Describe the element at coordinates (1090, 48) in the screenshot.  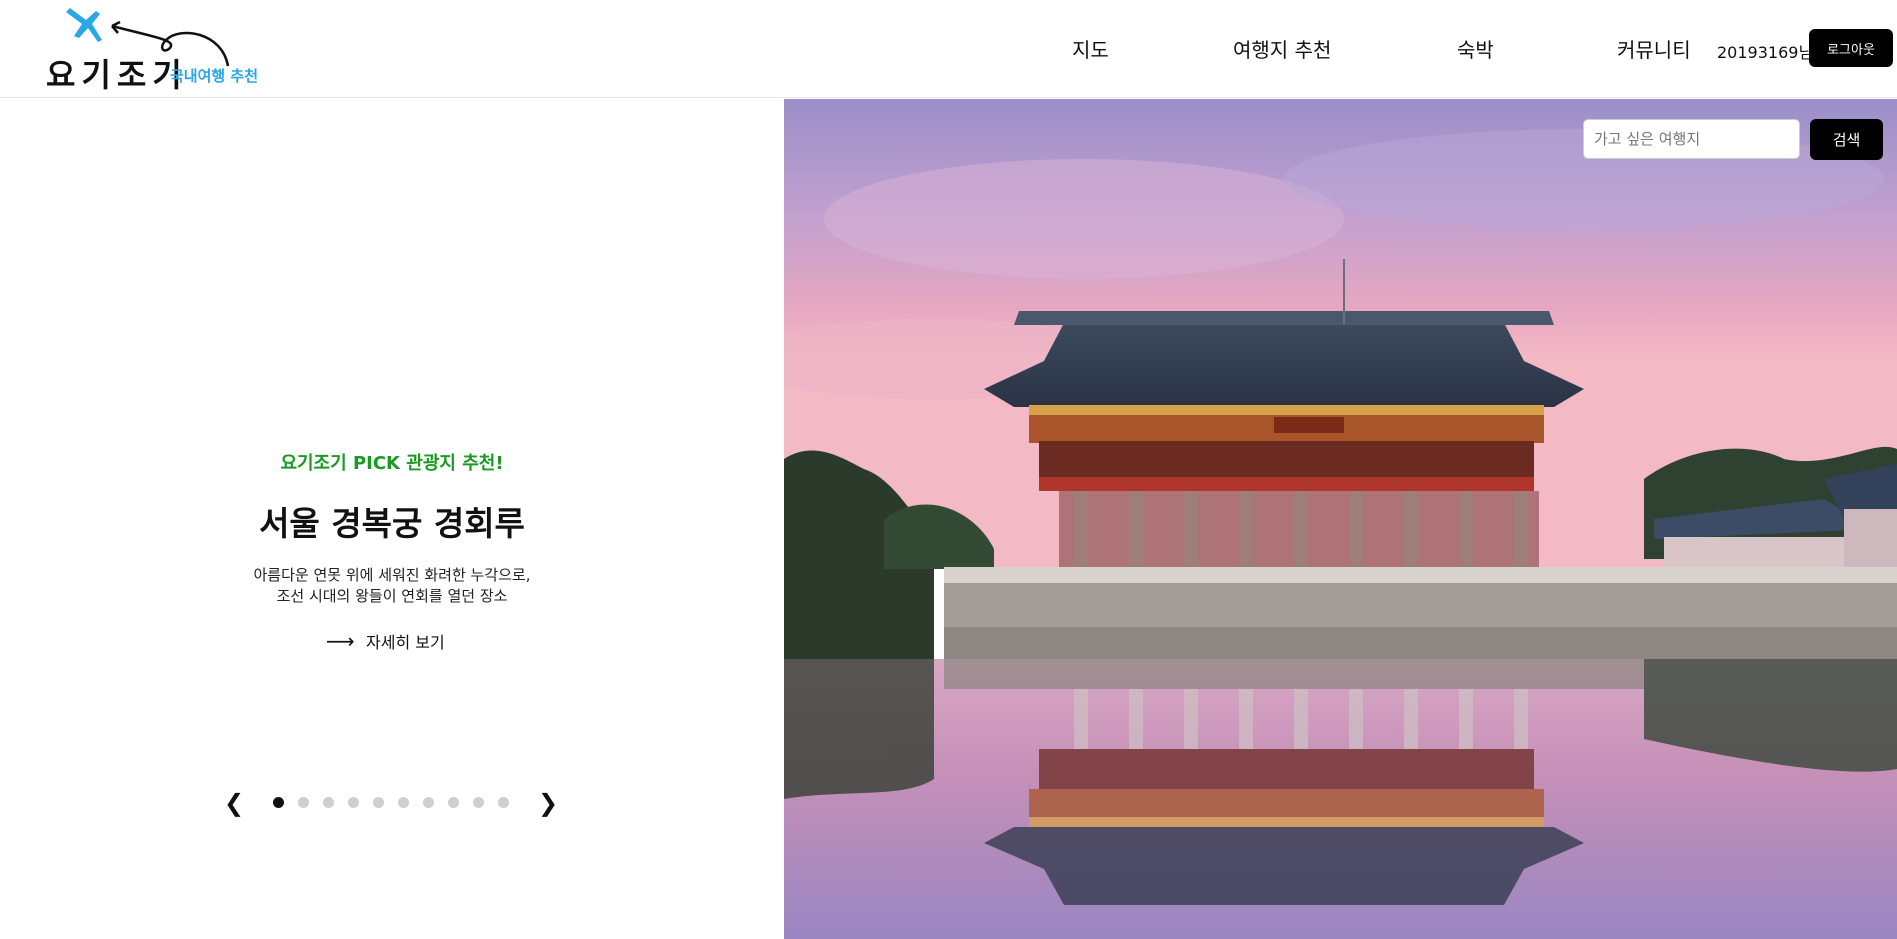
I see `nav-item-map: 지도` at that location.